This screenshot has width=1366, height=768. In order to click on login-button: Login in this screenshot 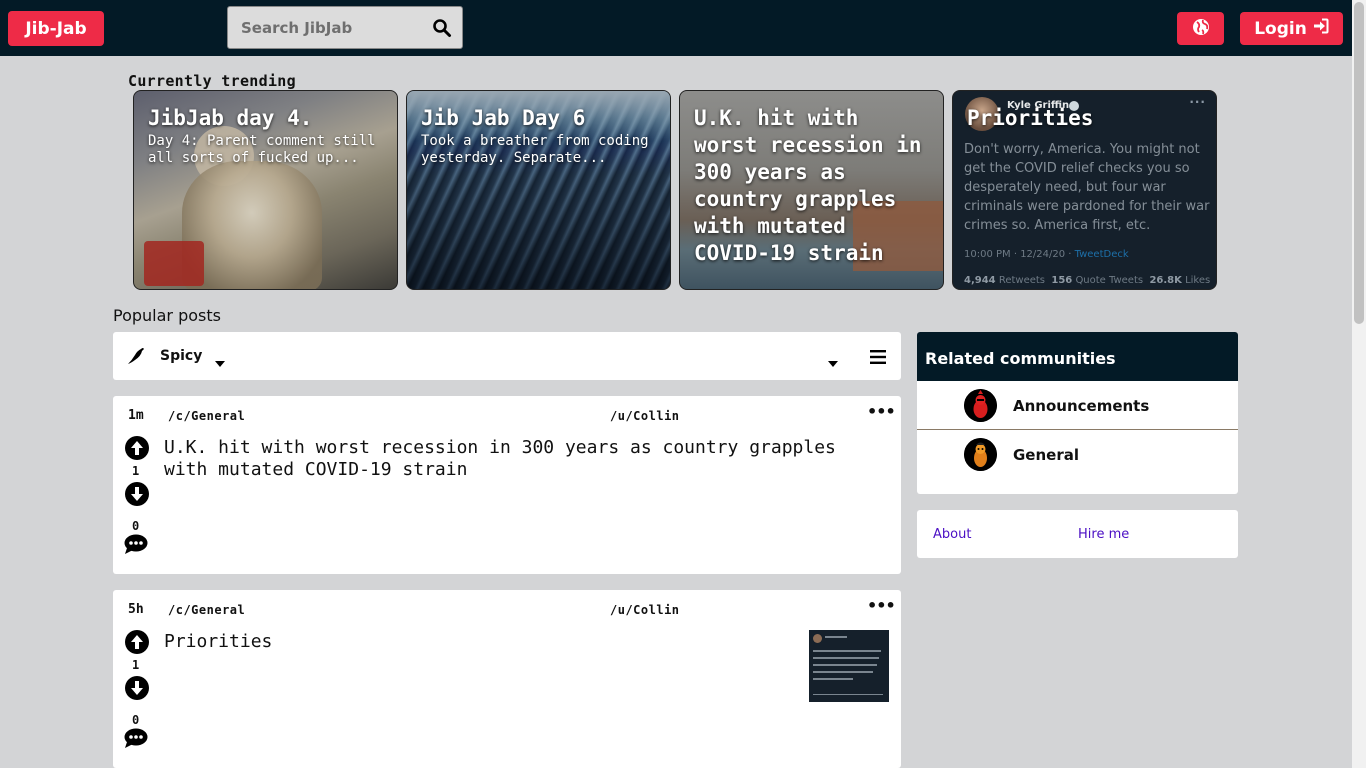, I will do `click(1291, 28)`.